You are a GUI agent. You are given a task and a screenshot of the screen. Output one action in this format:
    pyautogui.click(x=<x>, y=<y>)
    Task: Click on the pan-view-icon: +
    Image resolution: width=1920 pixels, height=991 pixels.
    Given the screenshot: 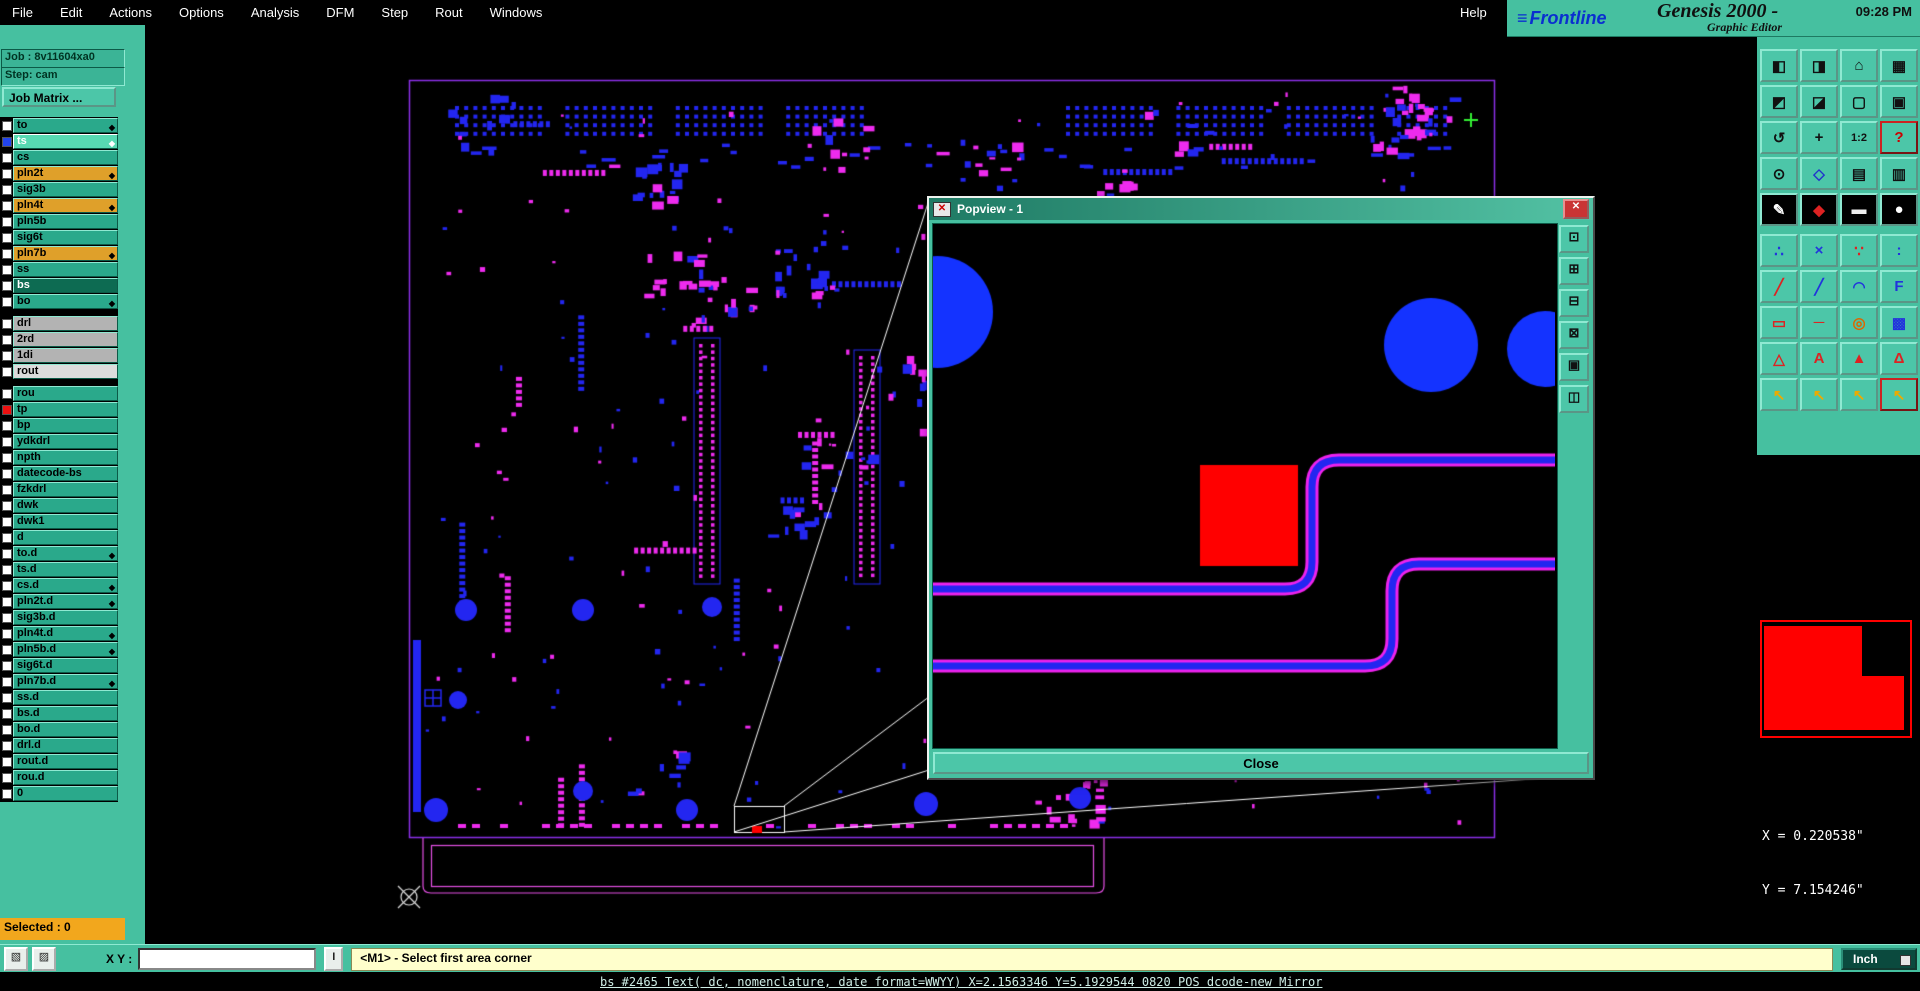 What is the action you would take?
    pyautogui.click(x=1819, y=137)
    